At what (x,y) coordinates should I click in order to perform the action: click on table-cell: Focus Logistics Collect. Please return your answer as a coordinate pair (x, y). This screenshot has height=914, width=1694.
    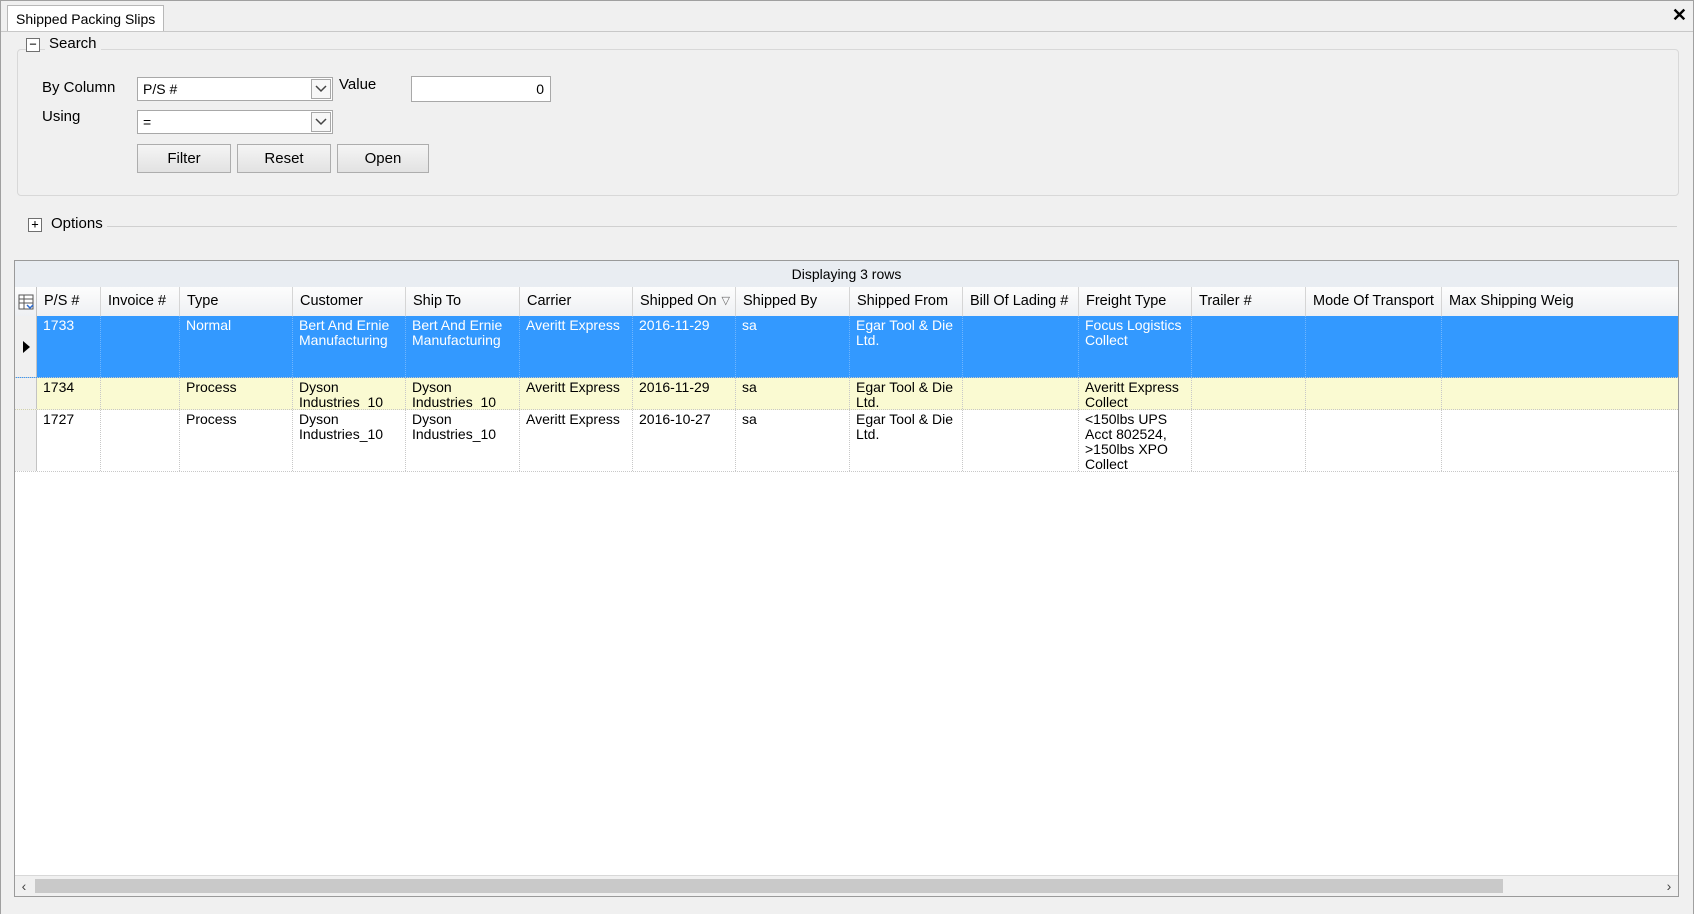
    Looking at the image, I should click on (1135, 346).